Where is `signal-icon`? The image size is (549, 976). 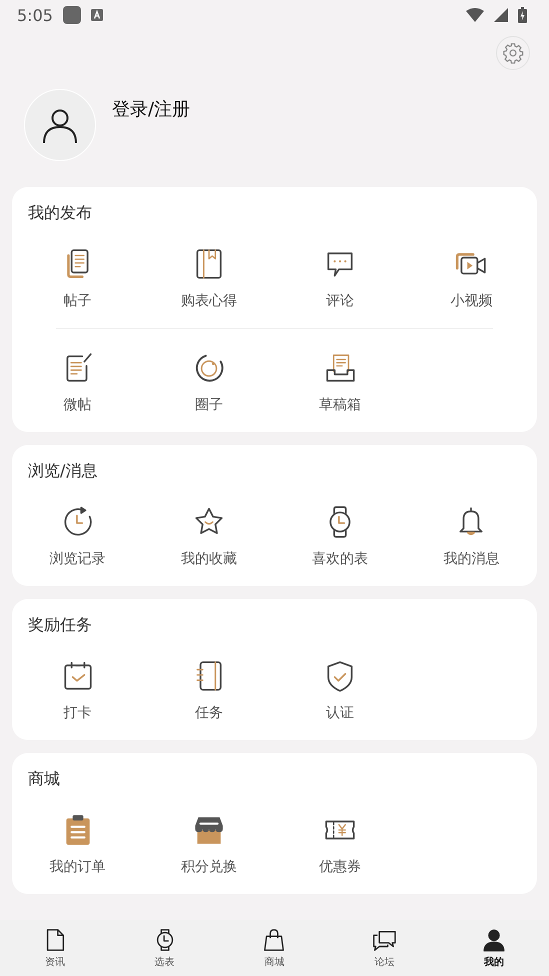
signal-icon is located at coordinates (501, 15).